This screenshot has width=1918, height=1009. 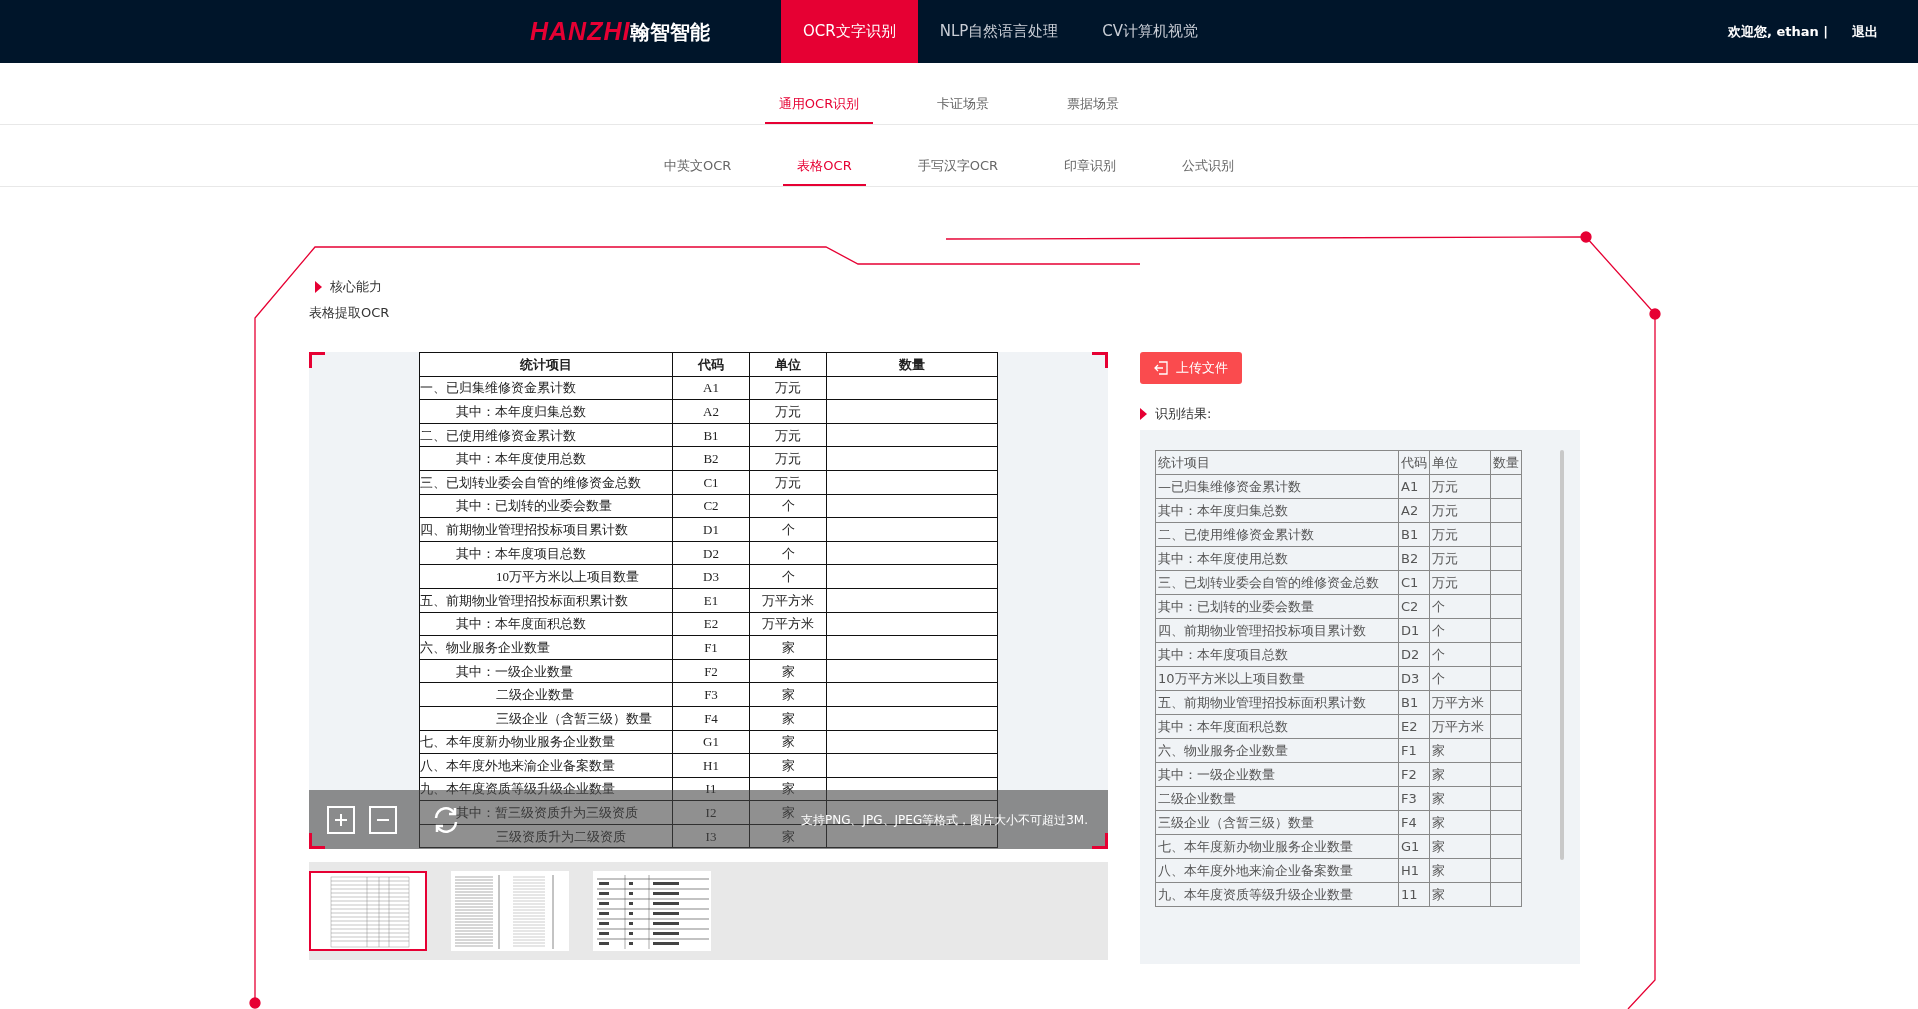 What do you see at coordinates (1090, 155) in the screenshot?
I see `type-tab: 印章识别` at bounding box center [1090, 155].